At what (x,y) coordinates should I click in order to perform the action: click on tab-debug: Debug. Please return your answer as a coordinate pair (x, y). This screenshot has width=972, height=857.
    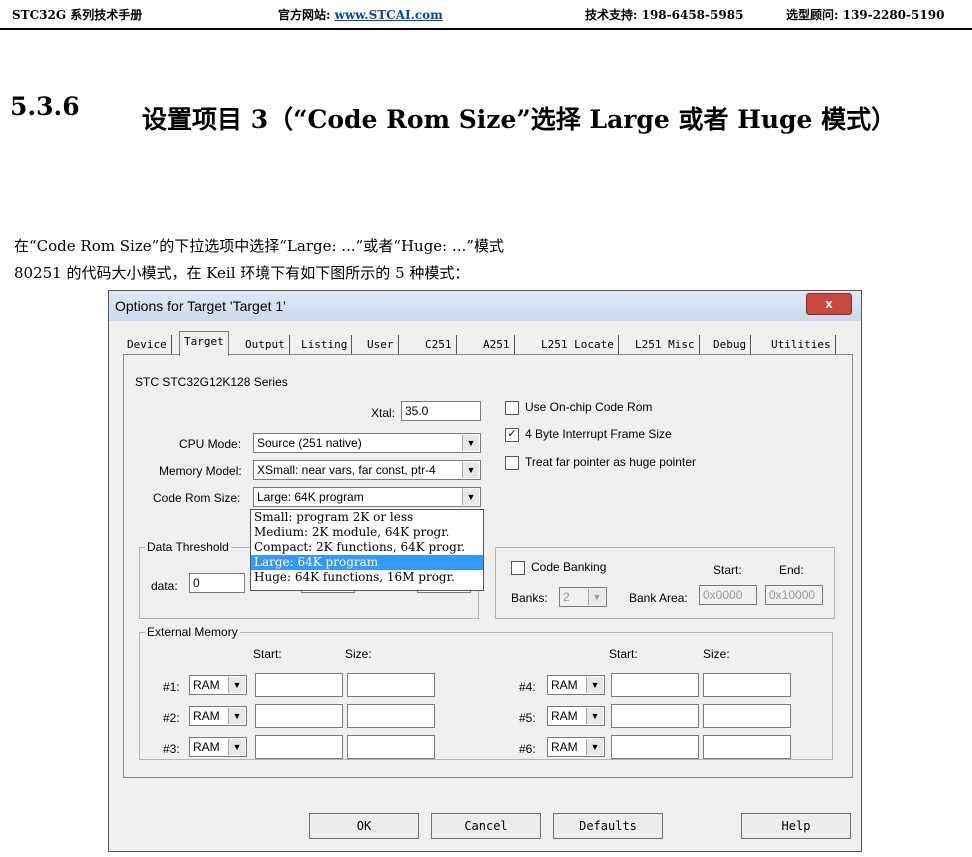
    Looking at the image, I should click on (730, 345).